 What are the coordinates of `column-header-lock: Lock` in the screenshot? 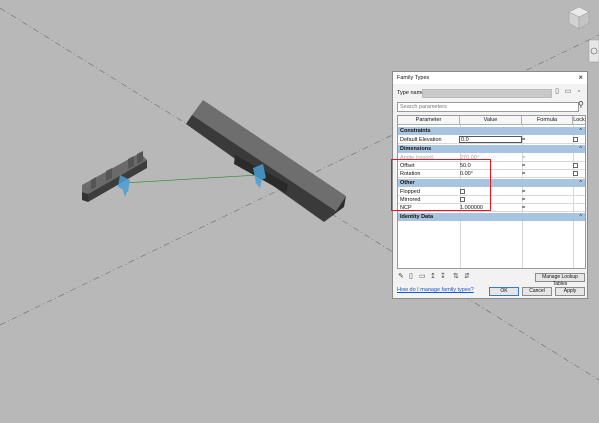 It's located at (579, 120).